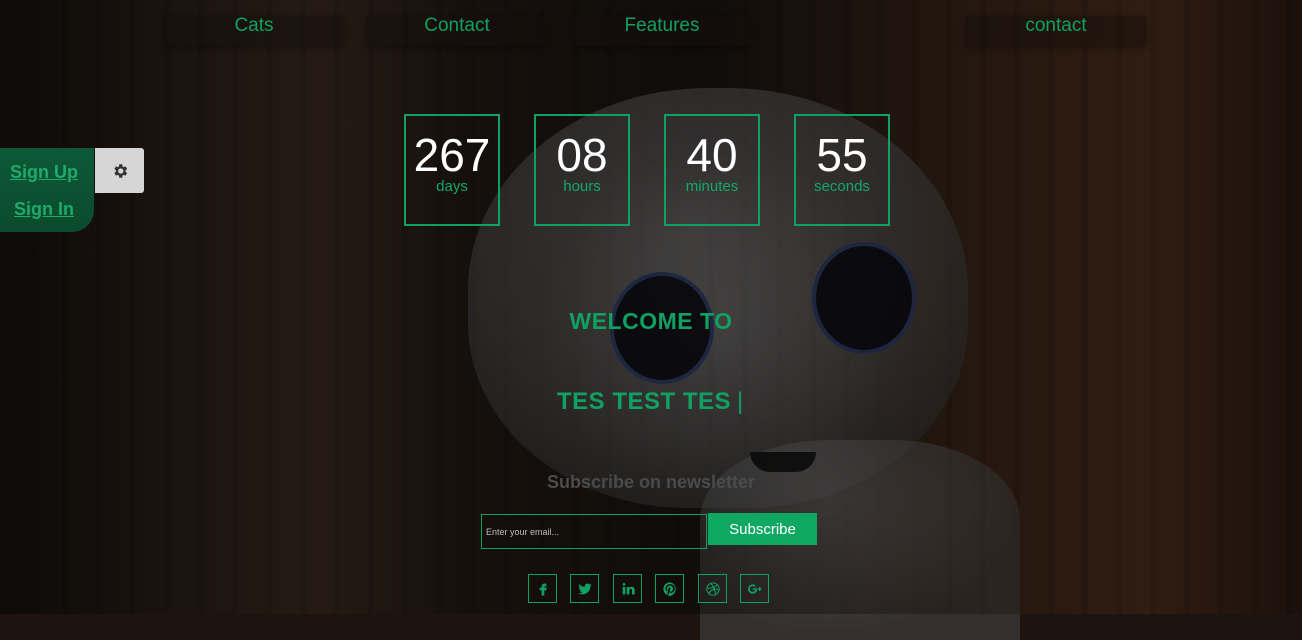 Image resolution: width=1302 pixels, height=640 pixels. Describe the element at coordinates (662, 25) in the screenshot. I see `nav-item-label: Features` at that location.